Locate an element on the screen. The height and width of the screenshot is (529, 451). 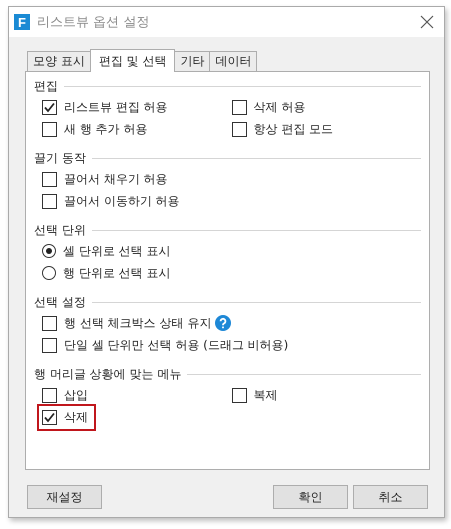
tab: 모양 표시 is located at coordinates (59, 61).